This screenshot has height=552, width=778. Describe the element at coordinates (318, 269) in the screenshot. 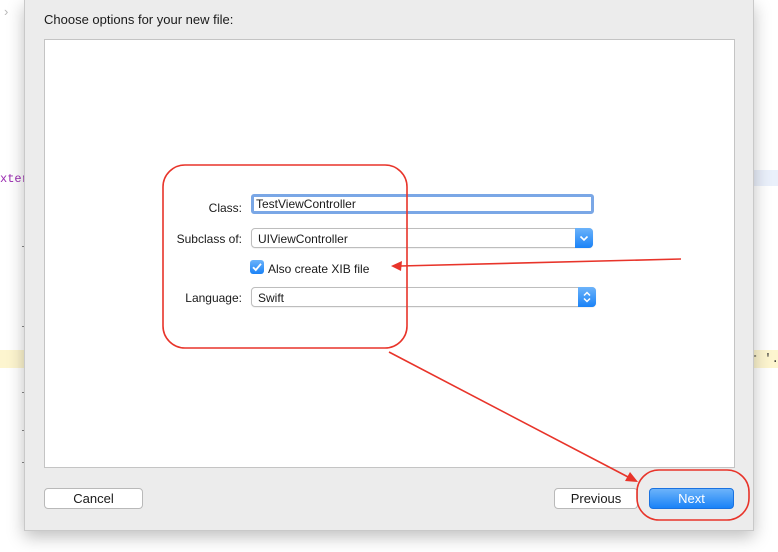

I see `create-xib-label: Also create XIB file` at that location.